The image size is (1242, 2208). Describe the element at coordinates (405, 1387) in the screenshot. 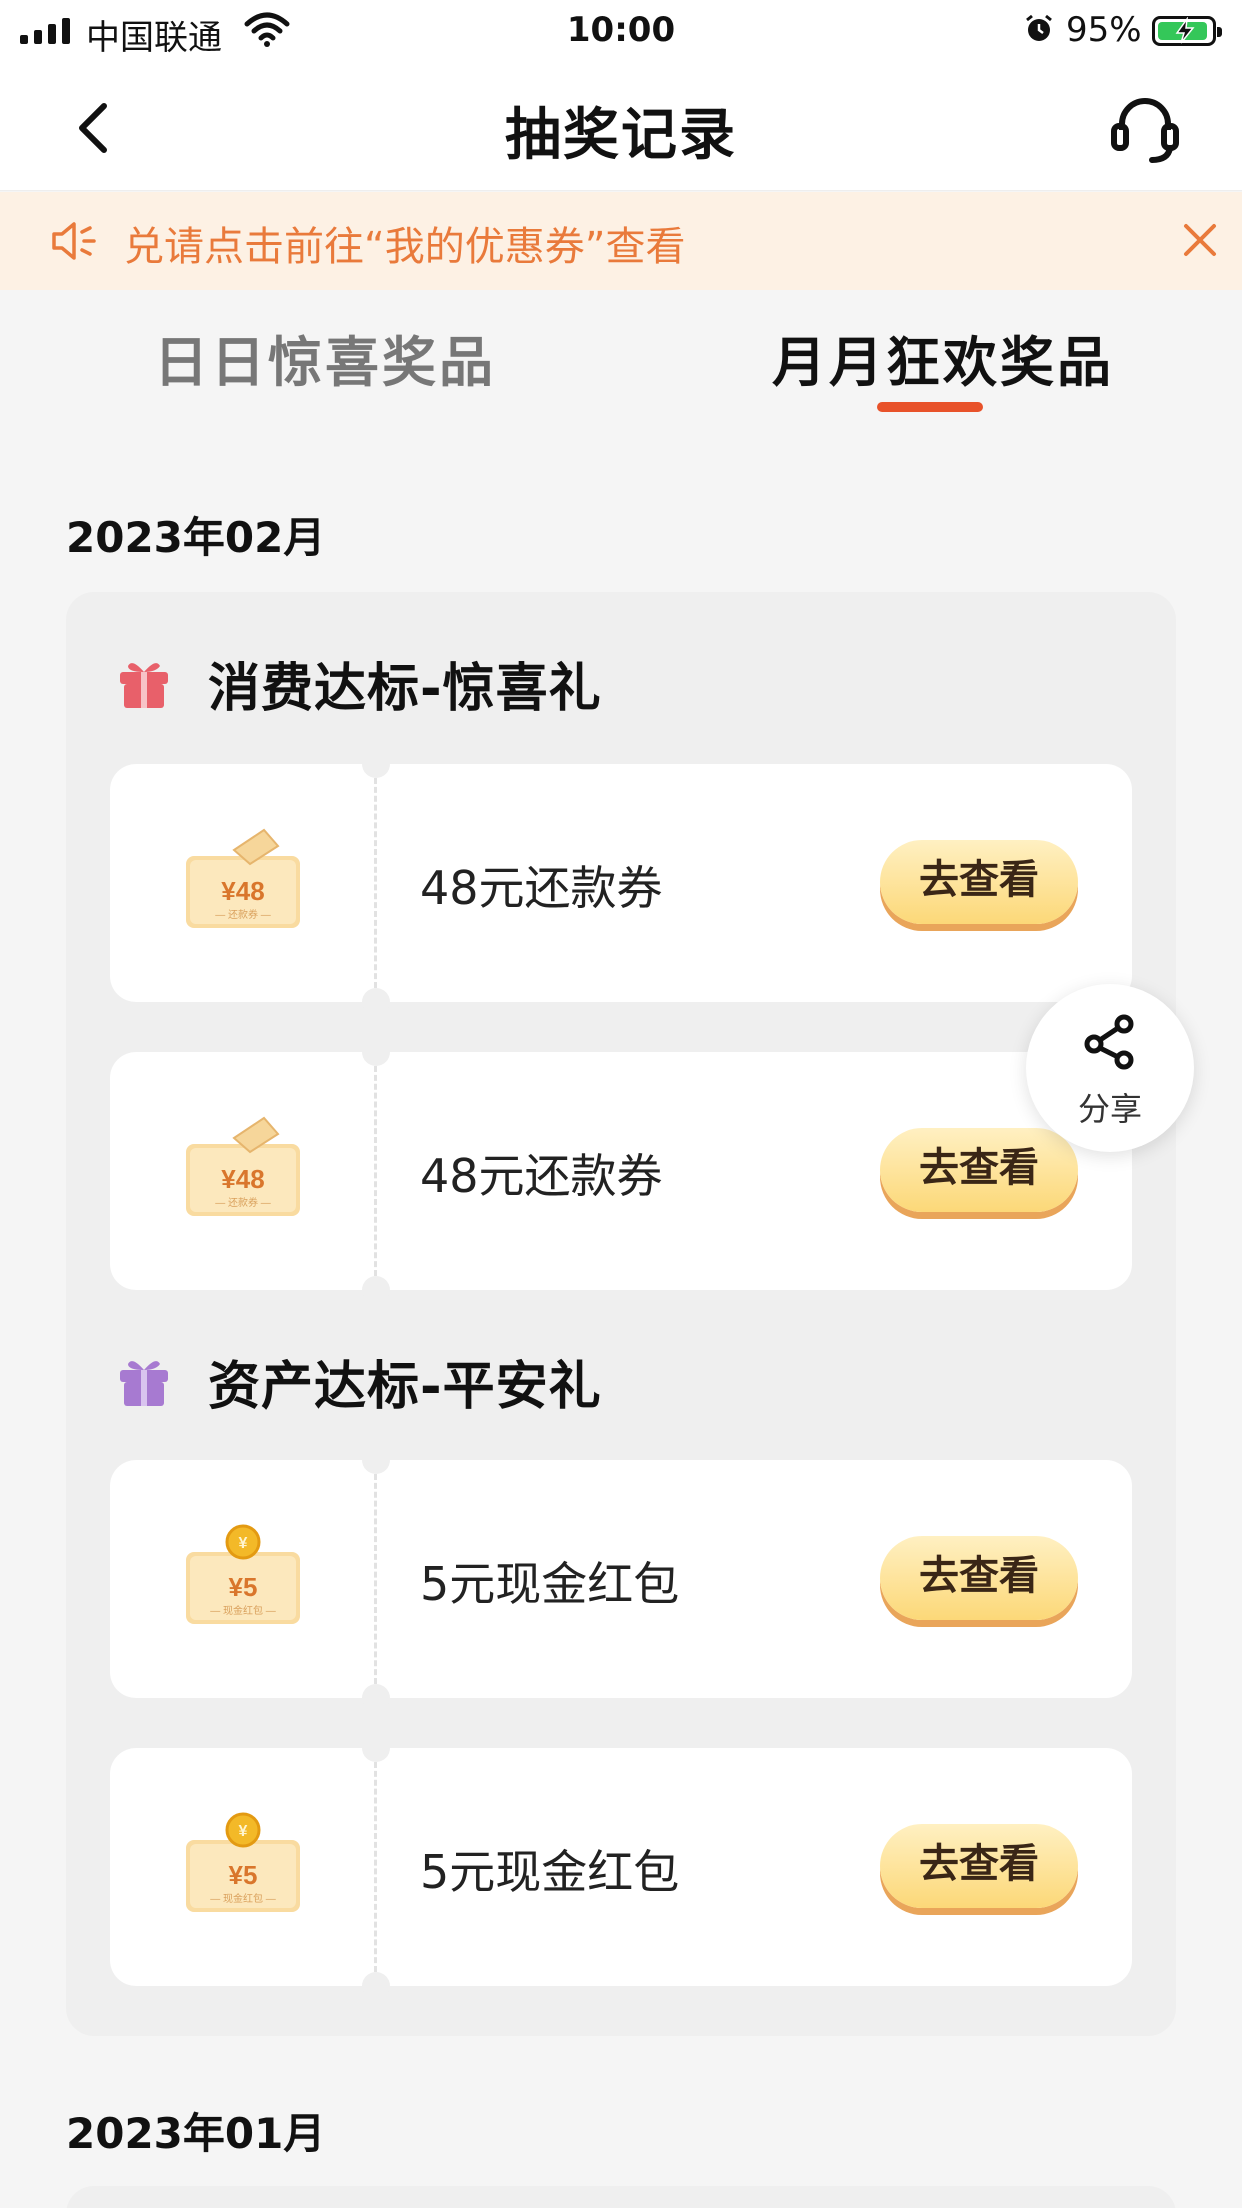

I see `group-title: 资产达标-平安礼` at that location.